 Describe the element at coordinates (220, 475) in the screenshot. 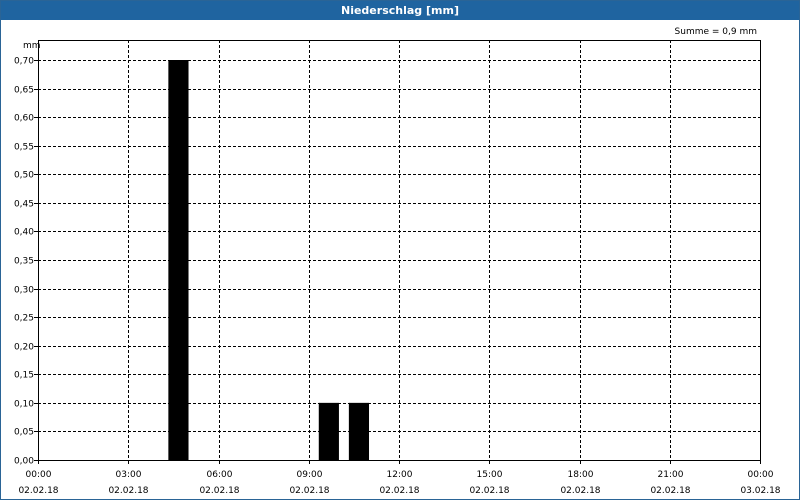

I see `x-tick-time: 06:00` at that location.